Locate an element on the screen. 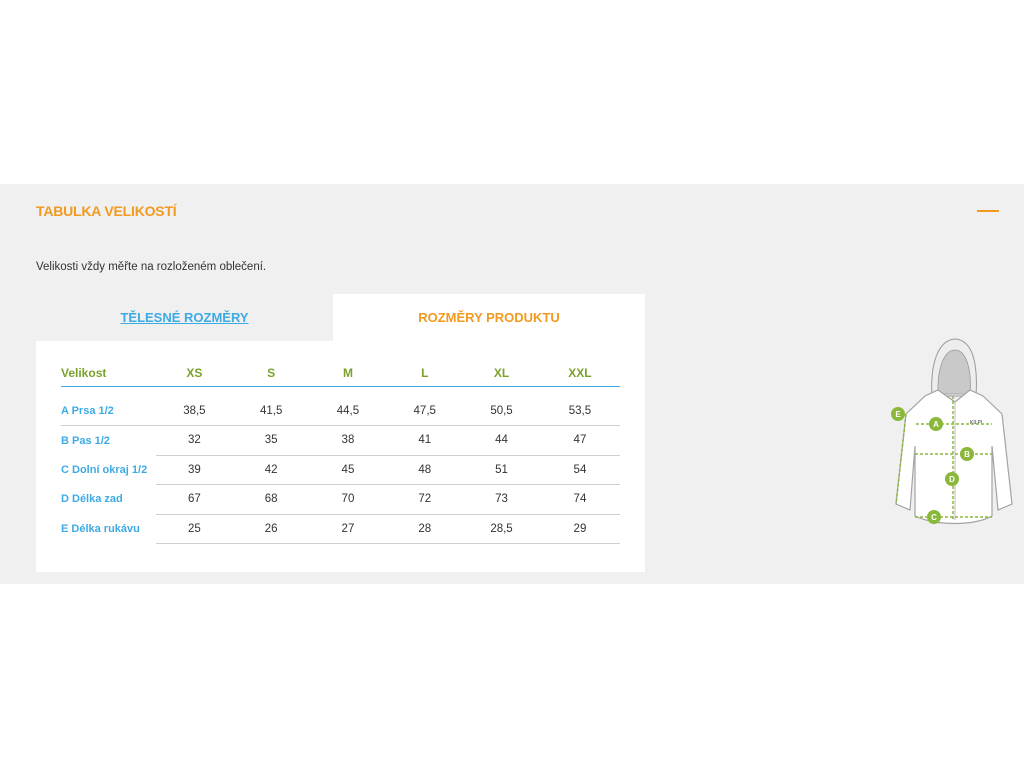 This screenshot has height=768, width=1024. jacket-logo: KILPI is located at coordinates (976, 423).